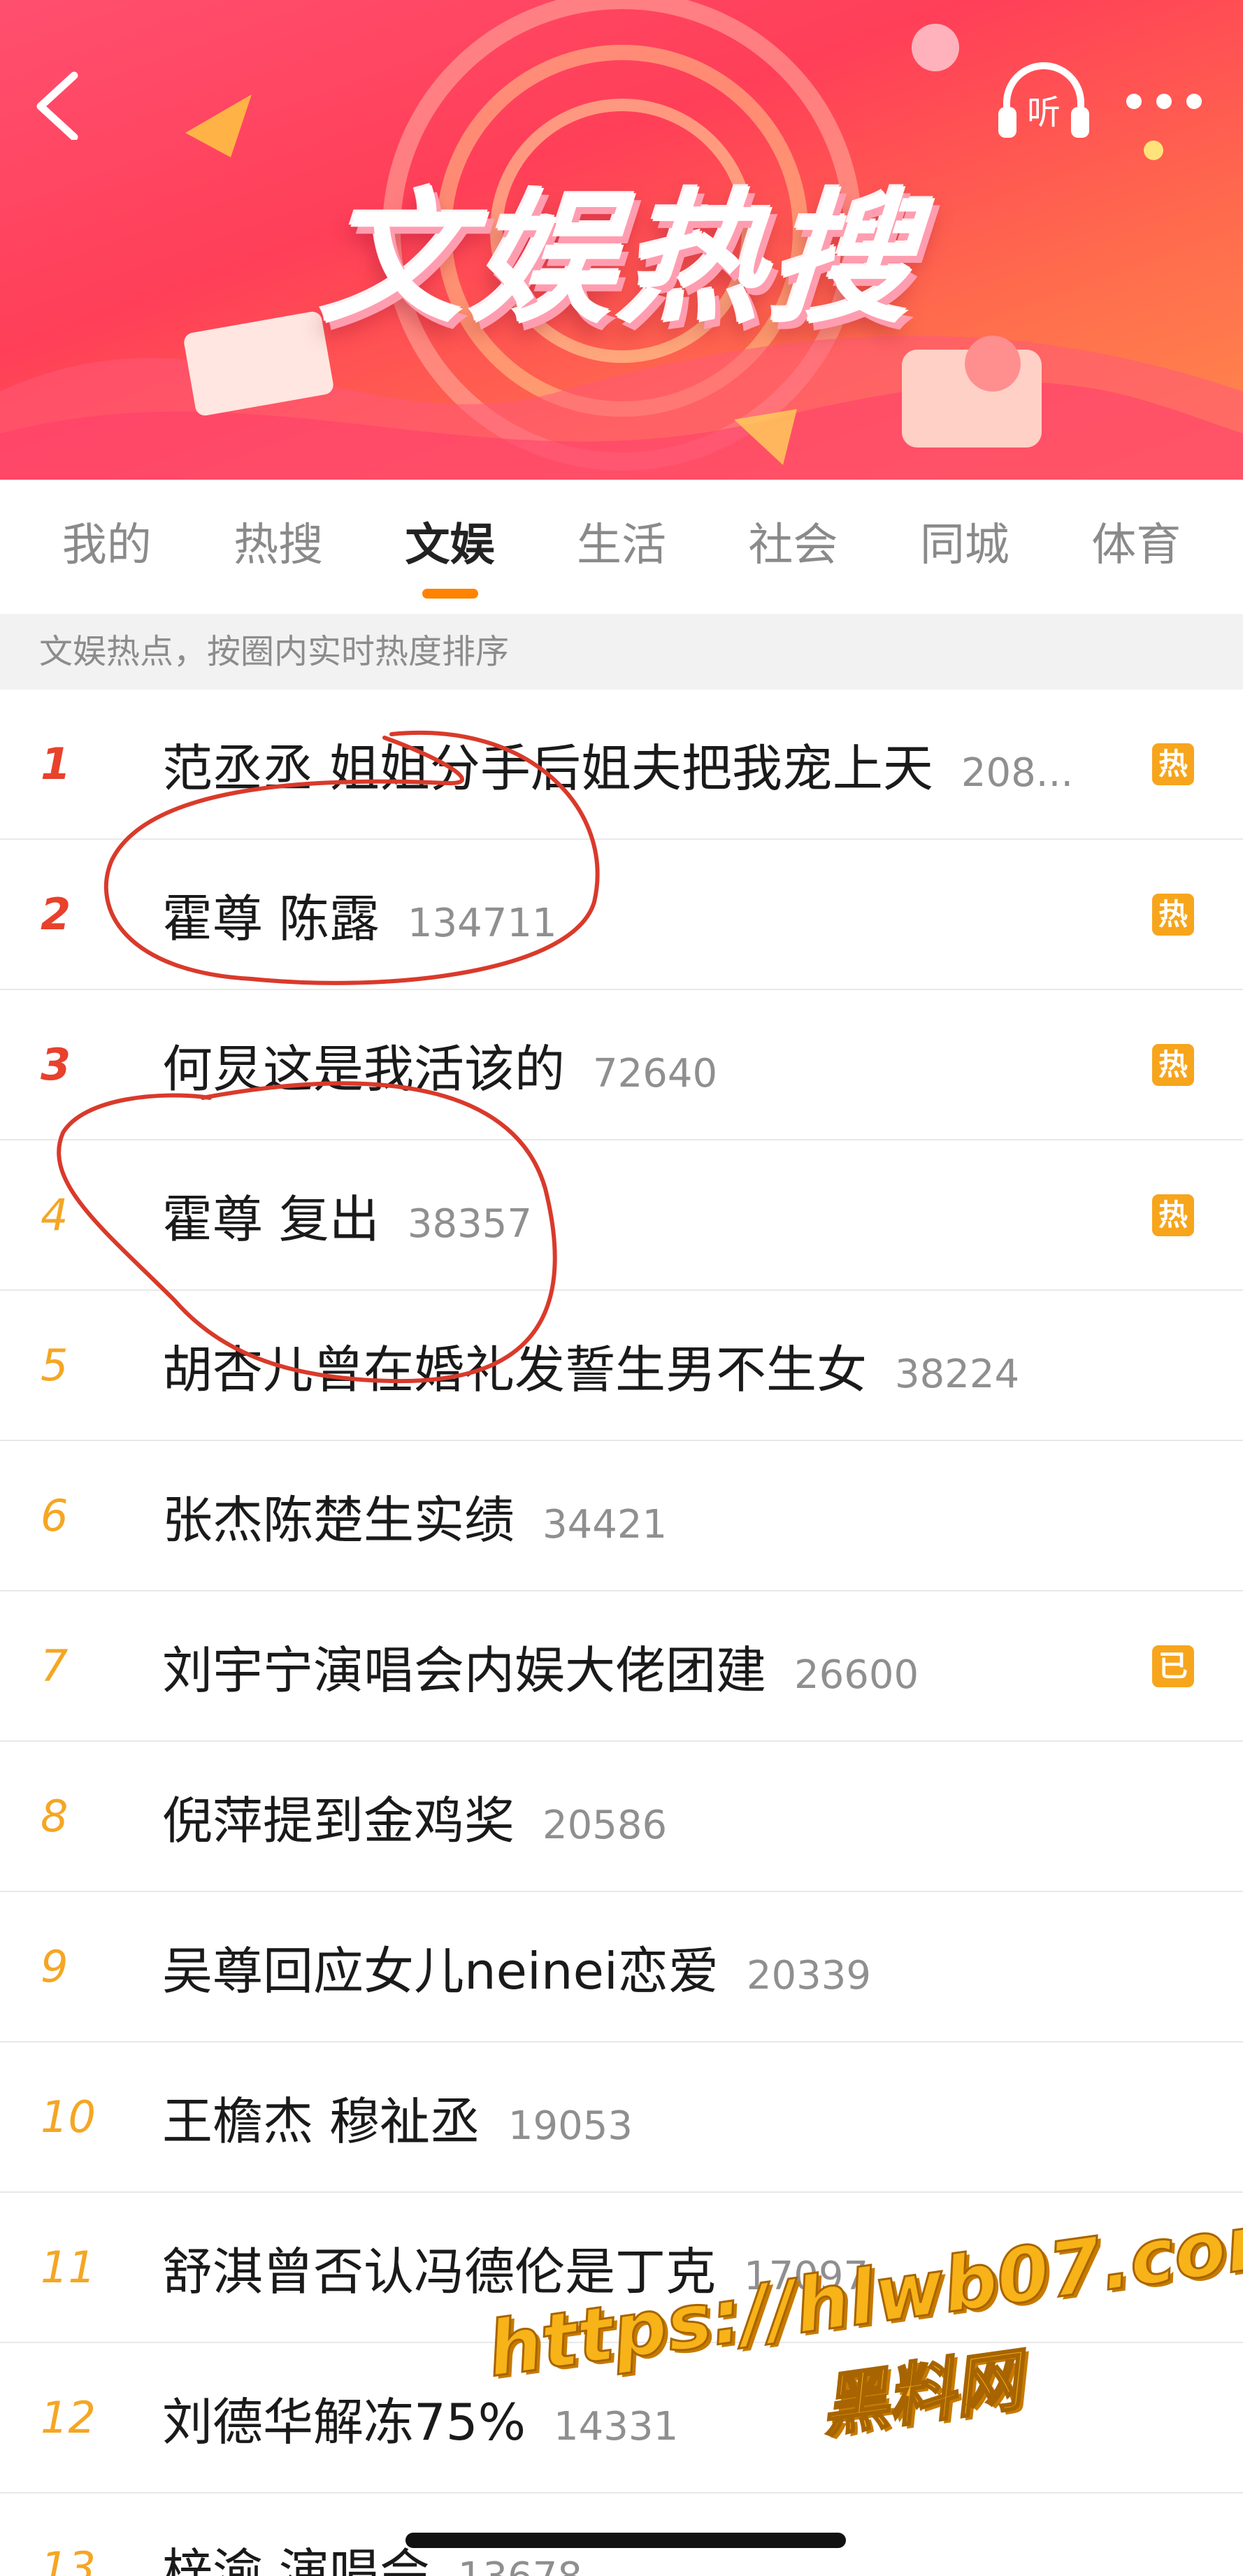 The width and height of the screenshot is (1243, 2576). I want to click on list-item: 1 范丞丞 姐姐分手后姐夫把我宠上天 208... 热, so click(621, 764).